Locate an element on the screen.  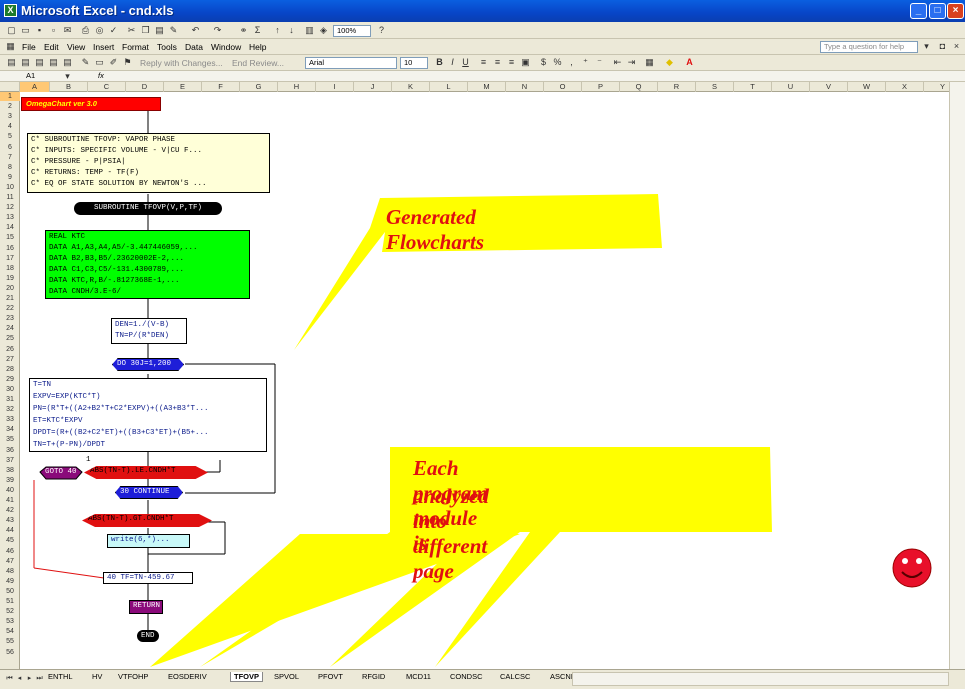
sheet-tab: EOSDERIV is located at coordinates (187, 676).